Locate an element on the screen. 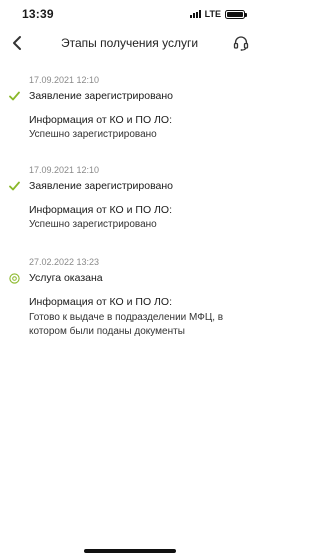 The width and height of the screenshot is (320, 560). stage-title: Услуга оказана is located at coordinates (66, 278).